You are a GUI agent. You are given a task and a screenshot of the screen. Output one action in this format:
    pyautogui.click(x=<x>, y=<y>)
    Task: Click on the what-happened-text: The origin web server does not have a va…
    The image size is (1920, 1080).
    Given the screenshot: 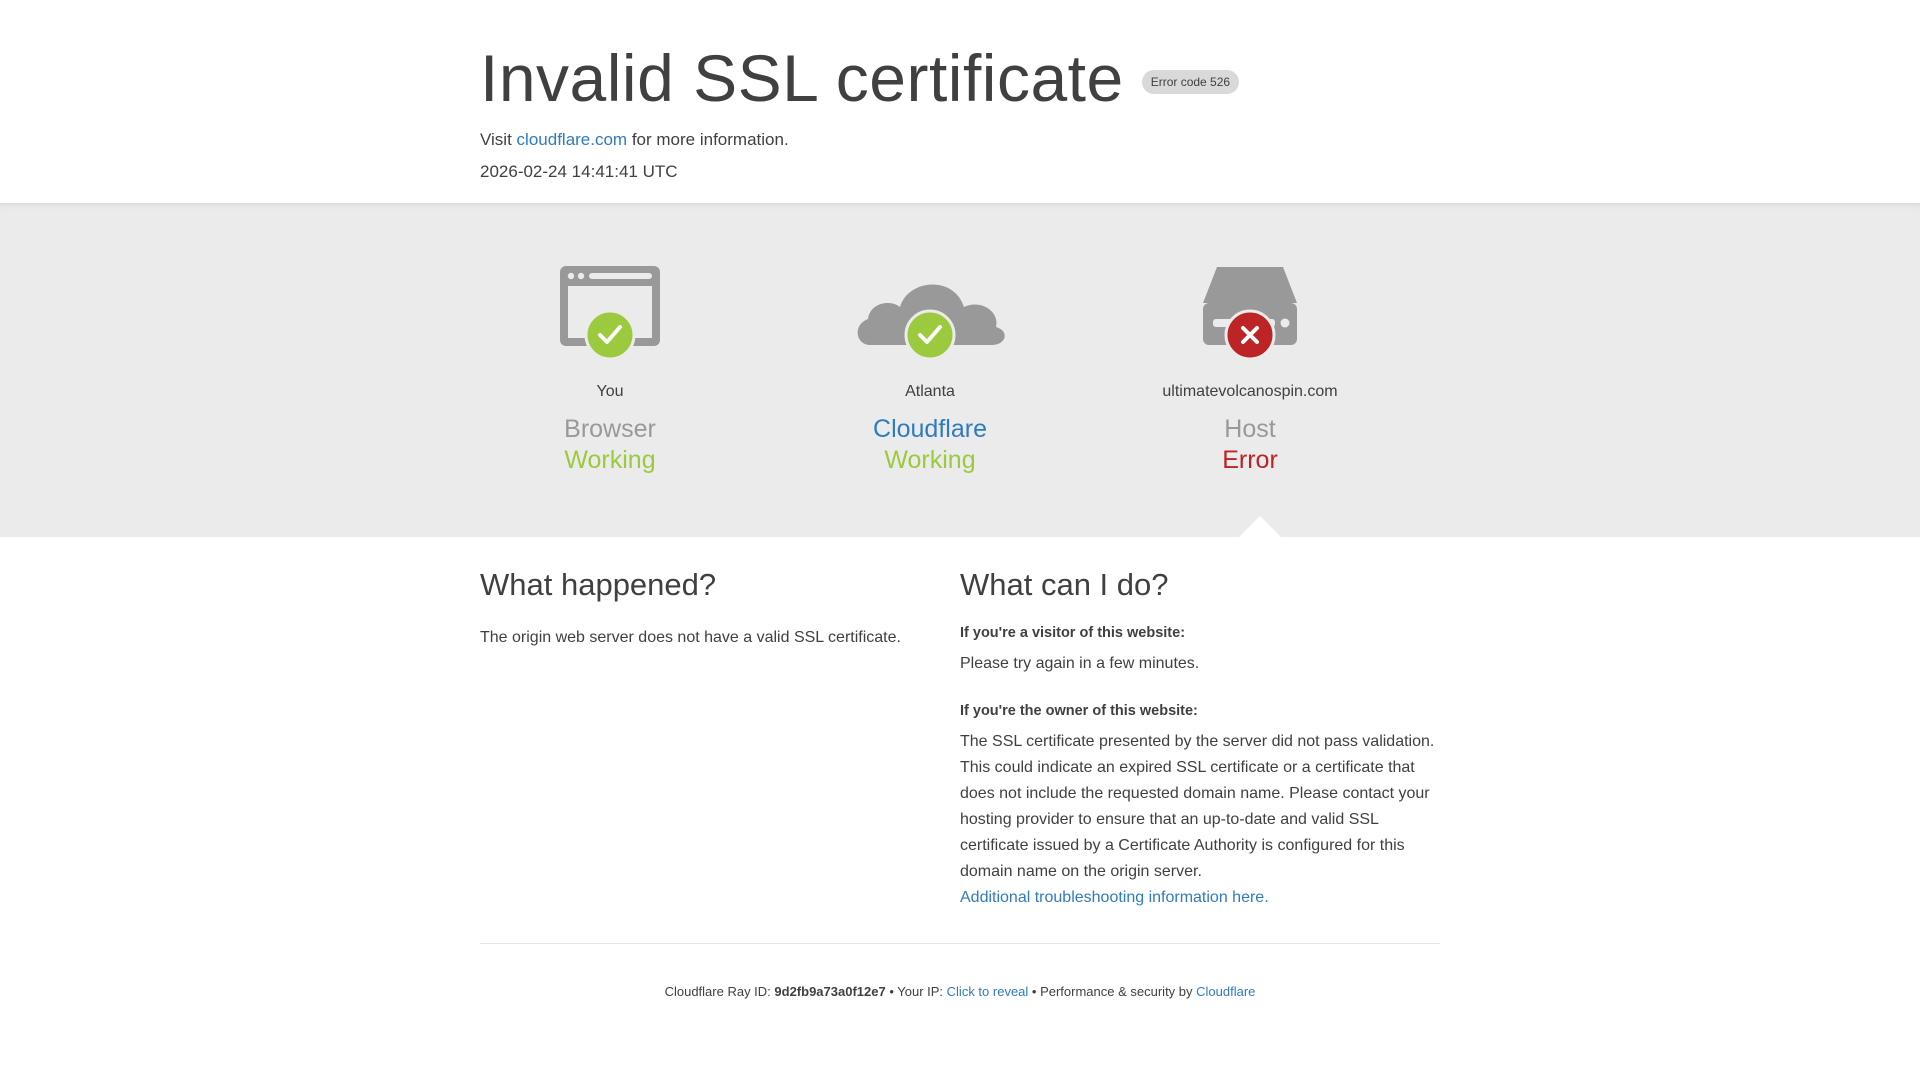 What is the action you would take?
    pyautogui.click(x=690, y=637)
    